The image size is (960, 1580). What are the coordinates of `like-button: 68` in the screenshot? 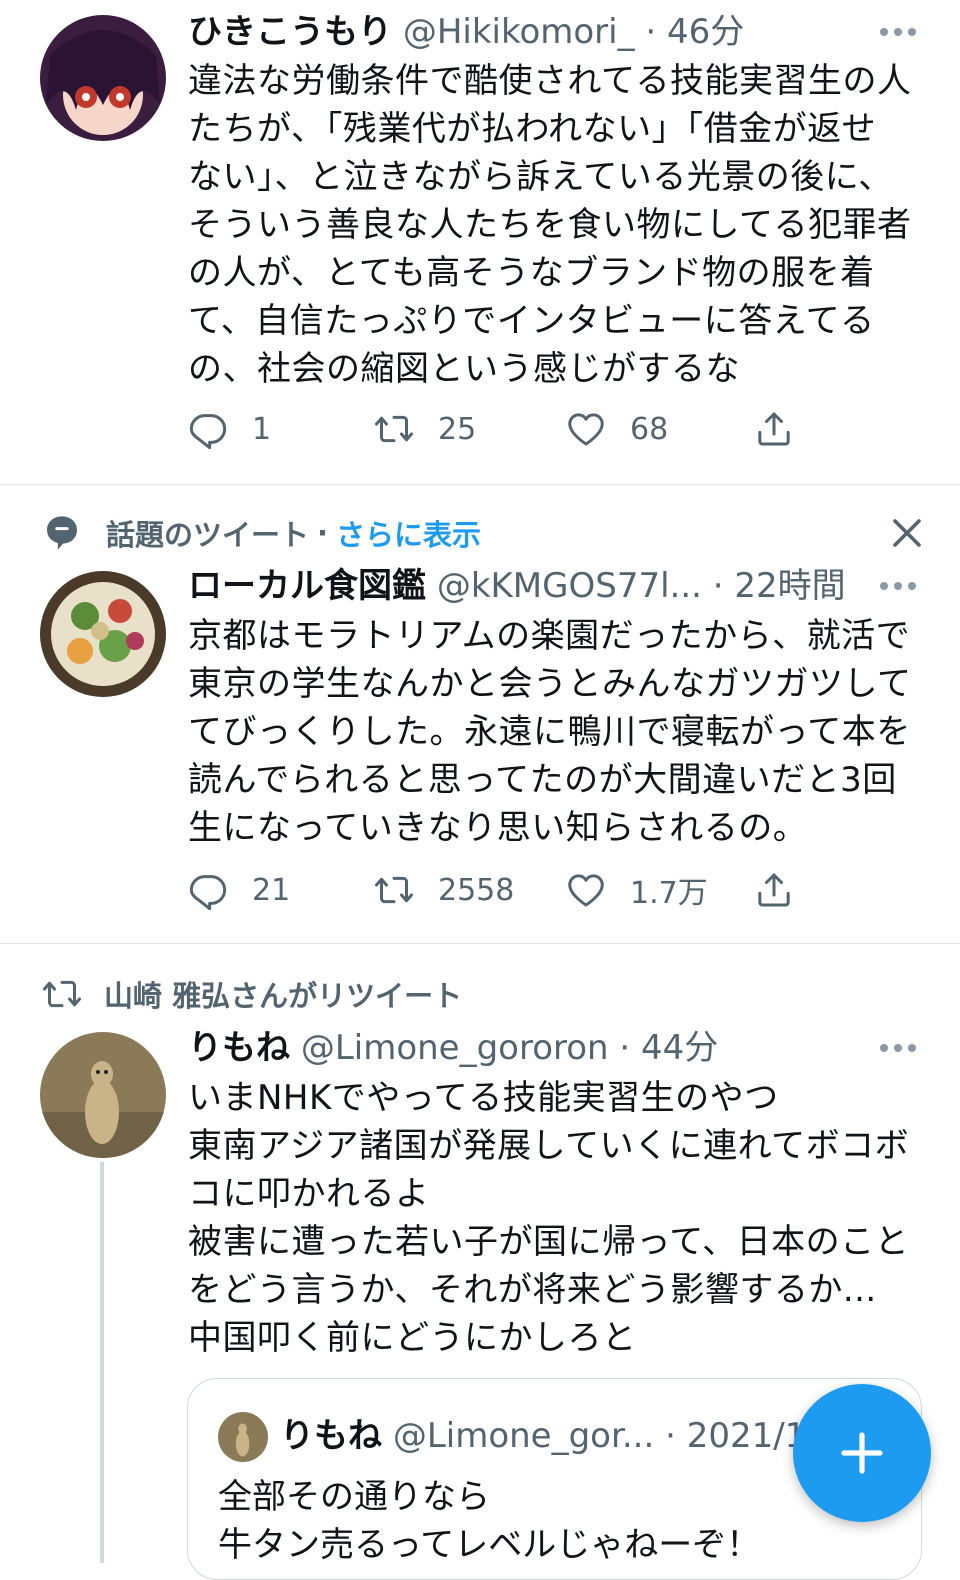 It's located at (617, 429).